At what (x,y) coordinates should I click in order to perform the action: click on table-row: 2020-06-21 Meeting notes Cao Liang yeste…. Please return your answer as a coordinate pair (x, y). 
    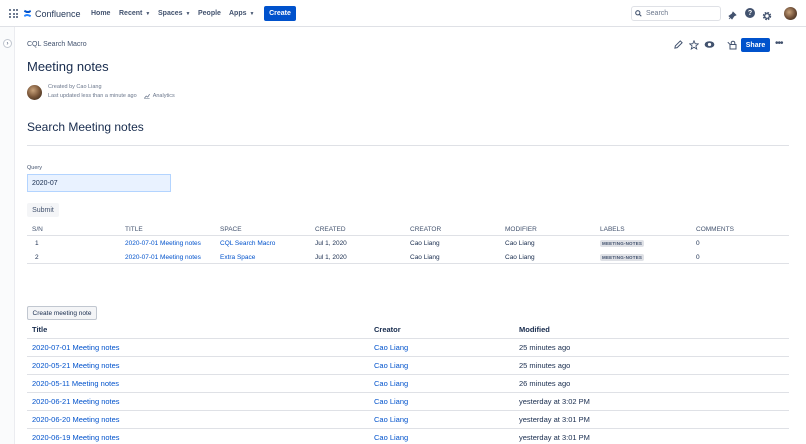
    Looking at the image, I should click on (408, 402).